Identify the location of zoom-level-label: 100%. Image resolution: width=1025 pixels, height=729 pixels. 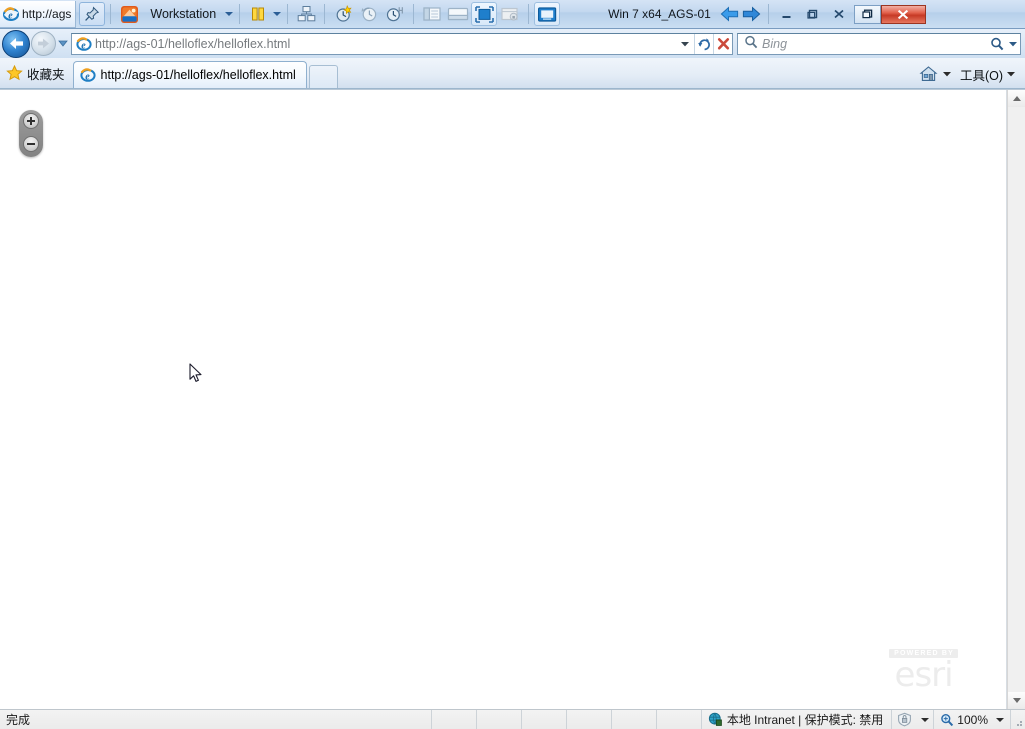
(972, 719).